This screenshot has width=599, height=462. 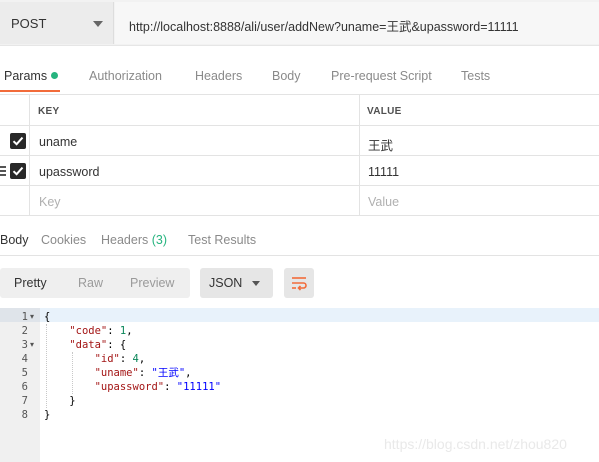 I want to click on code-line: "id": 4,, so click(x=120, y=359).